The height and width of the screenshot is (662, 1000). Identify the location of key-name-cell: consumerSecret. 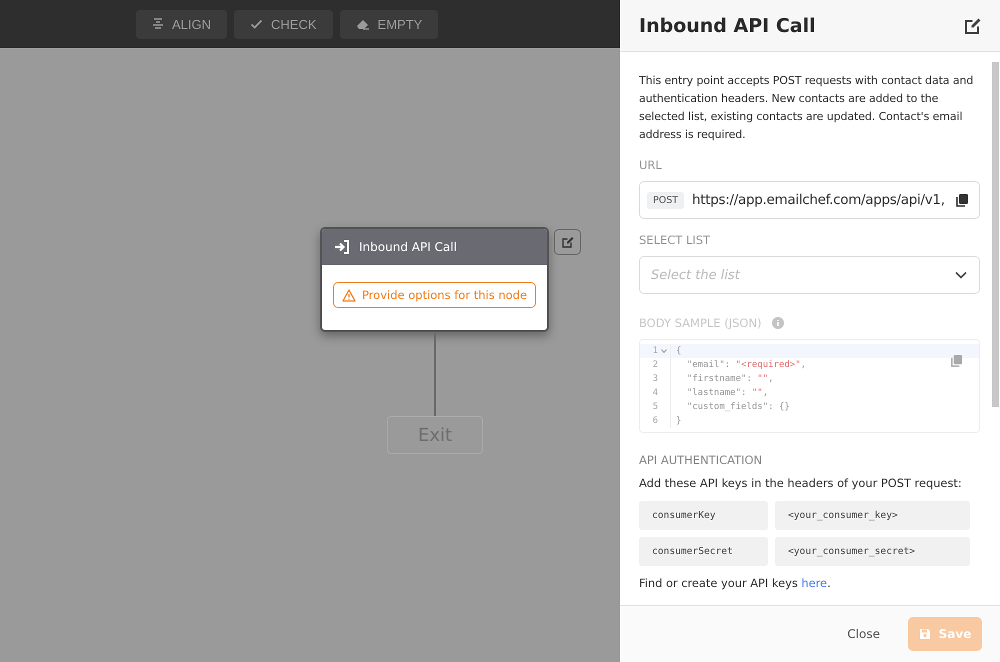
(703, 551).